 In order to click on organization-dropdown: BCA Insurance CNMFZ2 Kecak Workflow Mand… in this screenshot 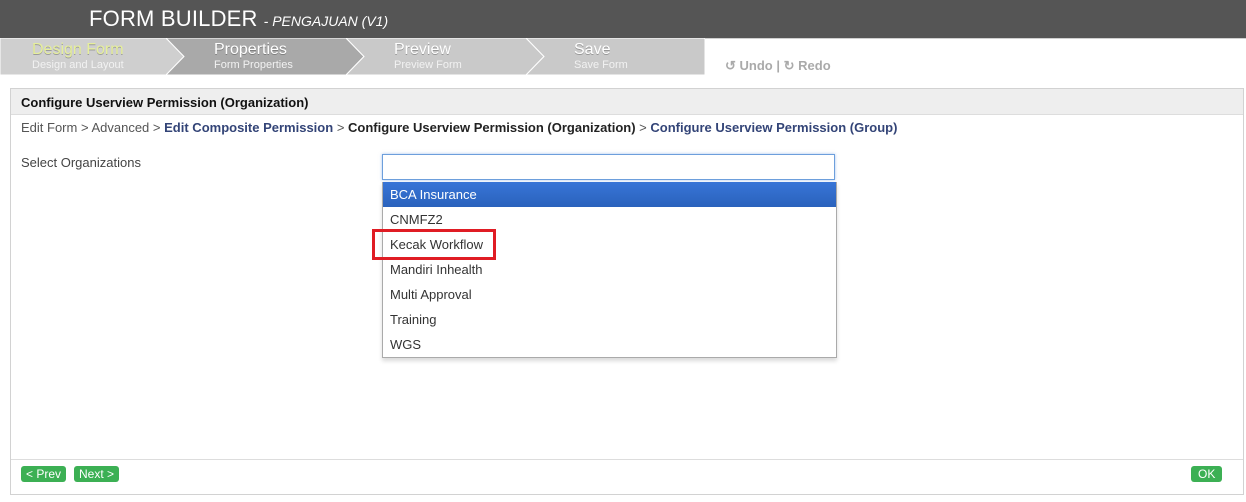, I will do `click(609, 270)`.